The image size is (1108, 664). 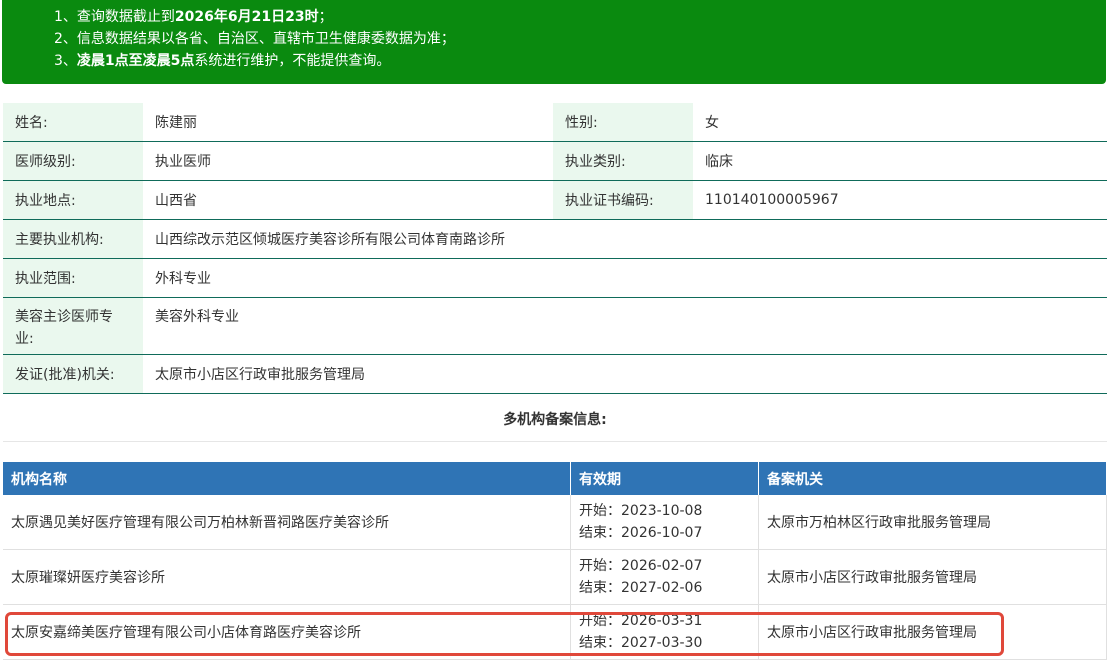 What do you see at coordinates (73, 326) in the screenshot?
I see `beauty-label: 美容主诊医师专业:` at bounding box center [73, 326].